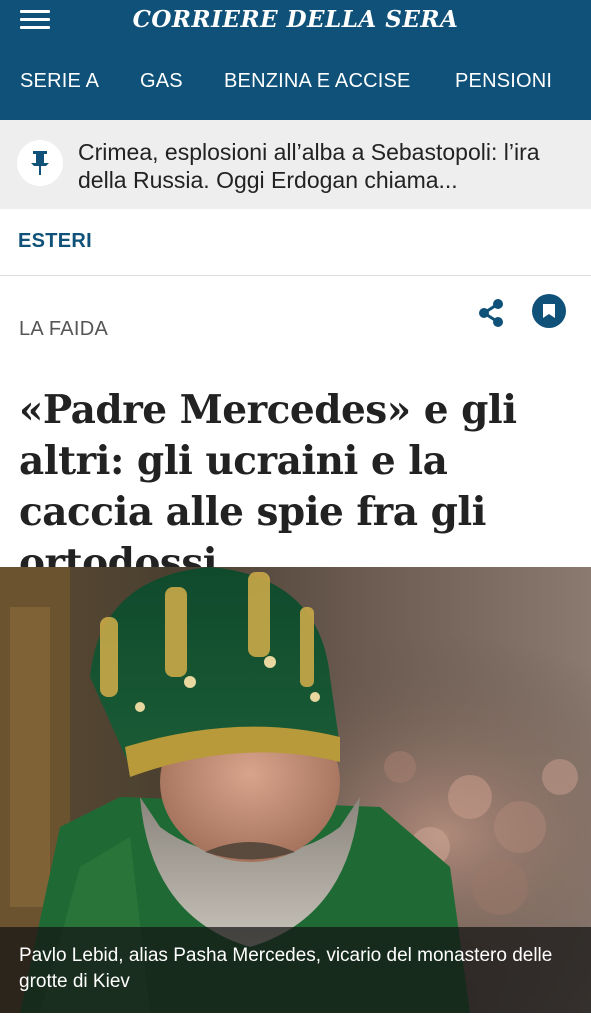 Image resolution: width=591 pixels, height=1018 pixels. What do you see at coordinates (503, 81) in the screenshot?
I see `nav-tab-pensioni: PENSIONI` at bounding box center [503, 81].